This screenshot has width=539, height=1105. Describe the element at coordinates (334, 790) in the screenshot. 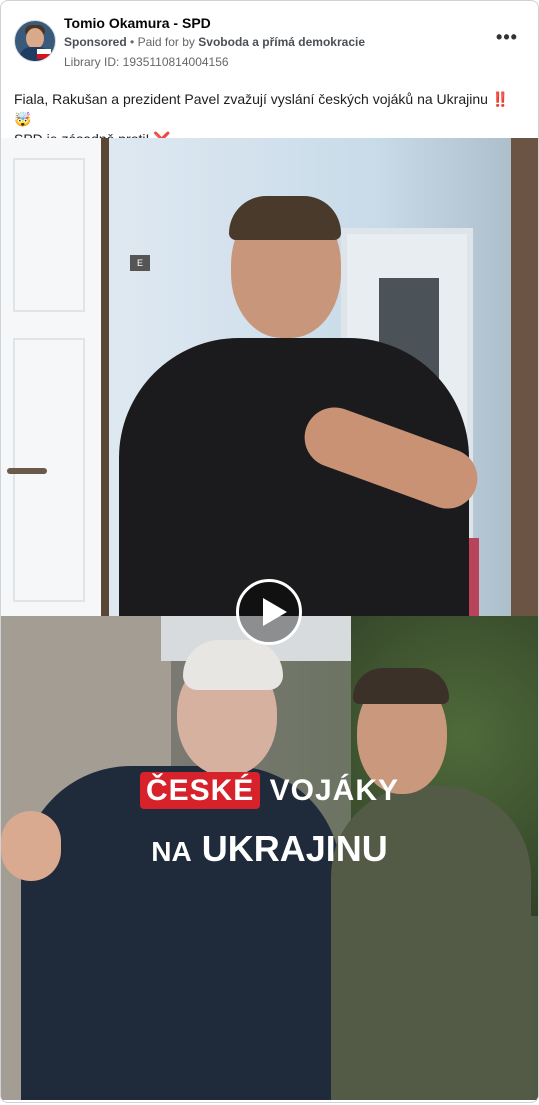

I see `caption-rest: VOJÁKY` at that location.